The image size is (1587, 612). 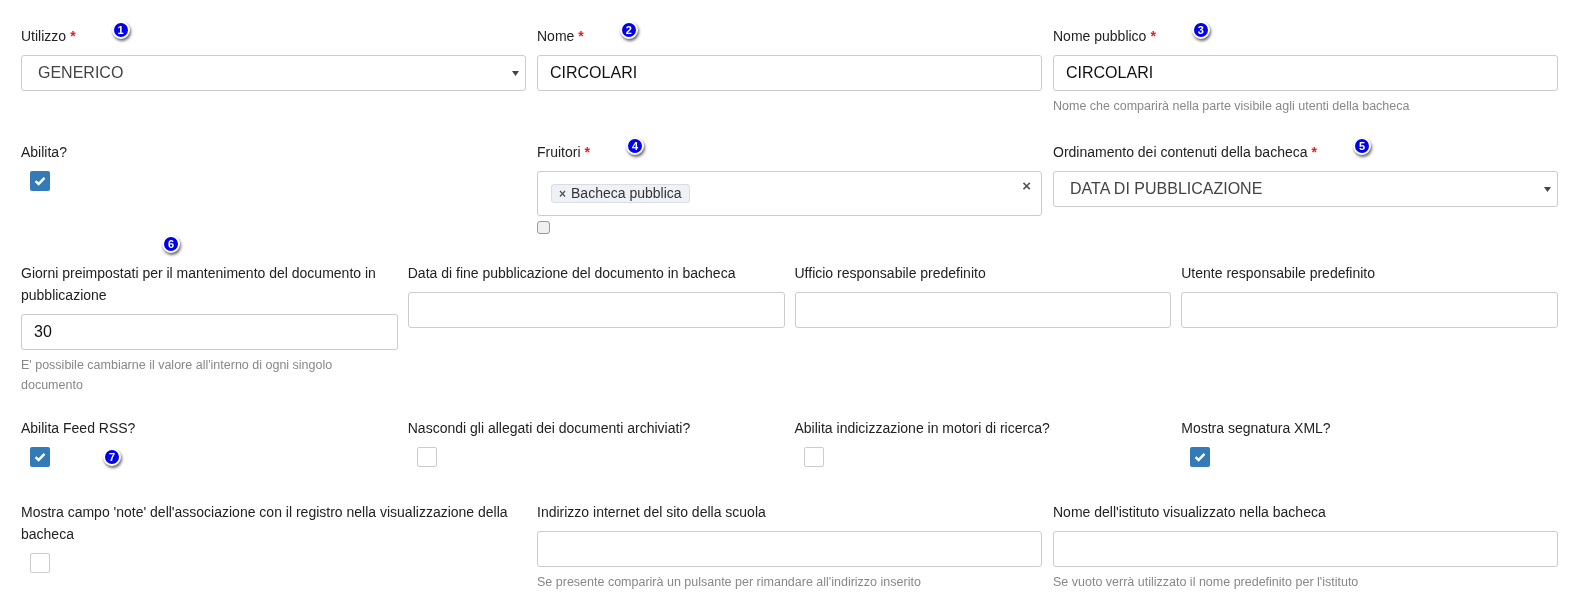 I want to click on input-field: 30, so click(x=209, y=332).